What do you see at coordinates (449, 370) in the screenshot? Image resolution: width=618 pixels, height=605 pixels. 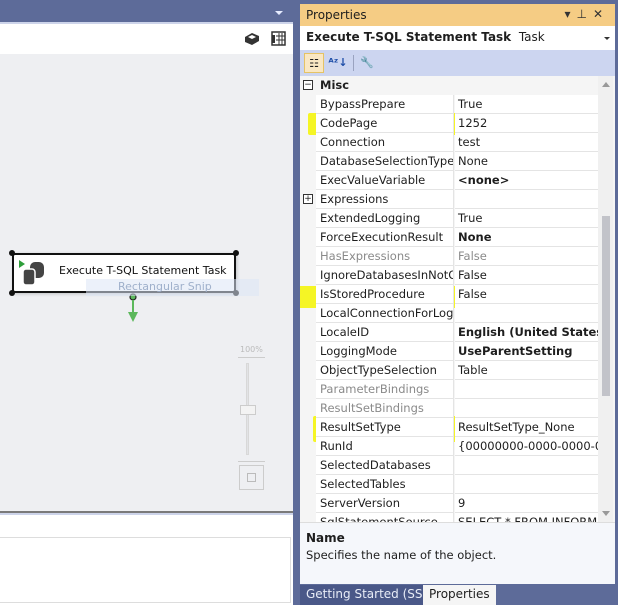 I see `property-row: ObjectTypeSelection Table` at bounding box center [449, 370].